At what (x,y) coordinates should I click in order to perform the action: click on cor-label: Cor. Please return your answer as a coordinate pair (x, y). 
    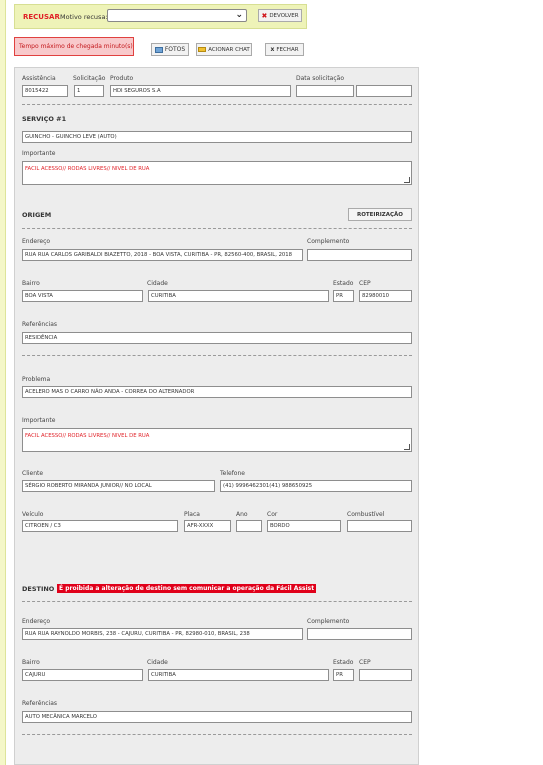
    Looking at the image, I should click on (272, 514).